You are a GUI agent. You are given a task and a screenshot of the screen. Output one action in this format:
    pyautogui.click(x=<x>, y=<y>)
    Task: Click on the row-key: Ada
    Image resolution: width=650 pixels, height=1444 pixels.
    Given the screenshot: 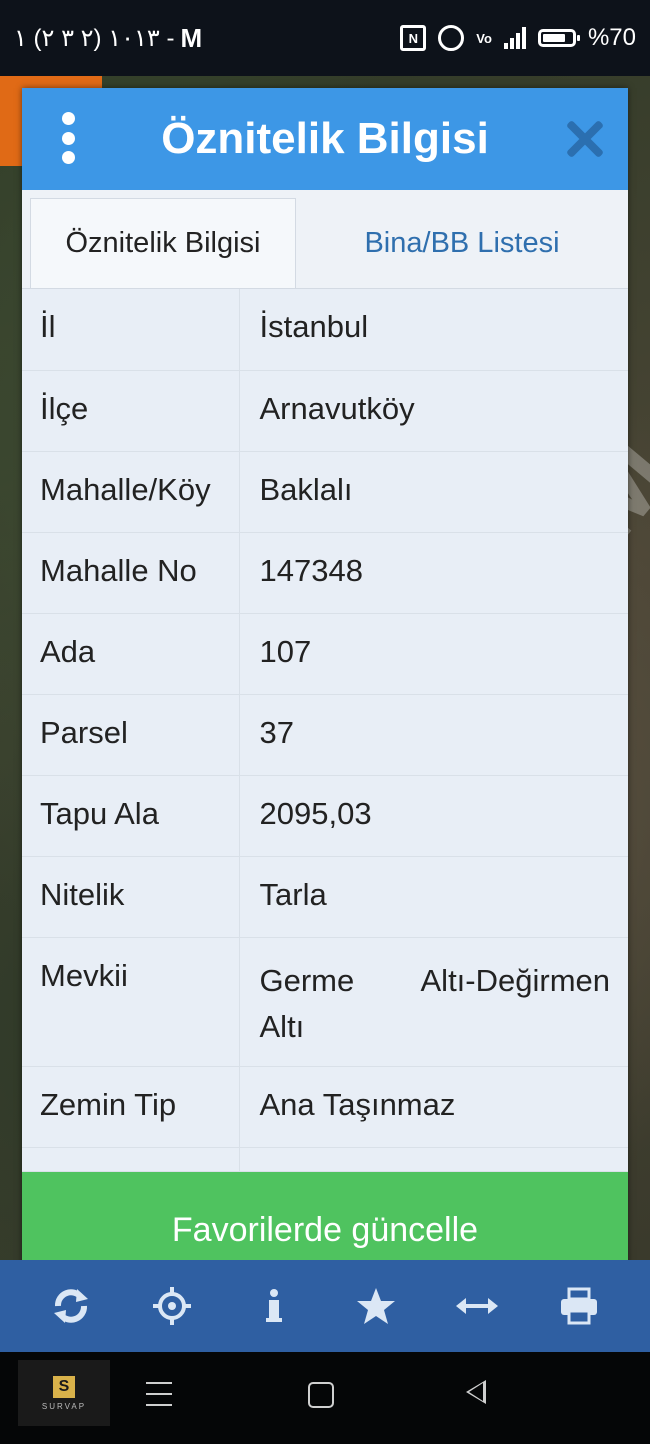 What is the action you would take?
    pyautogui.click(x=131, y=654)
    